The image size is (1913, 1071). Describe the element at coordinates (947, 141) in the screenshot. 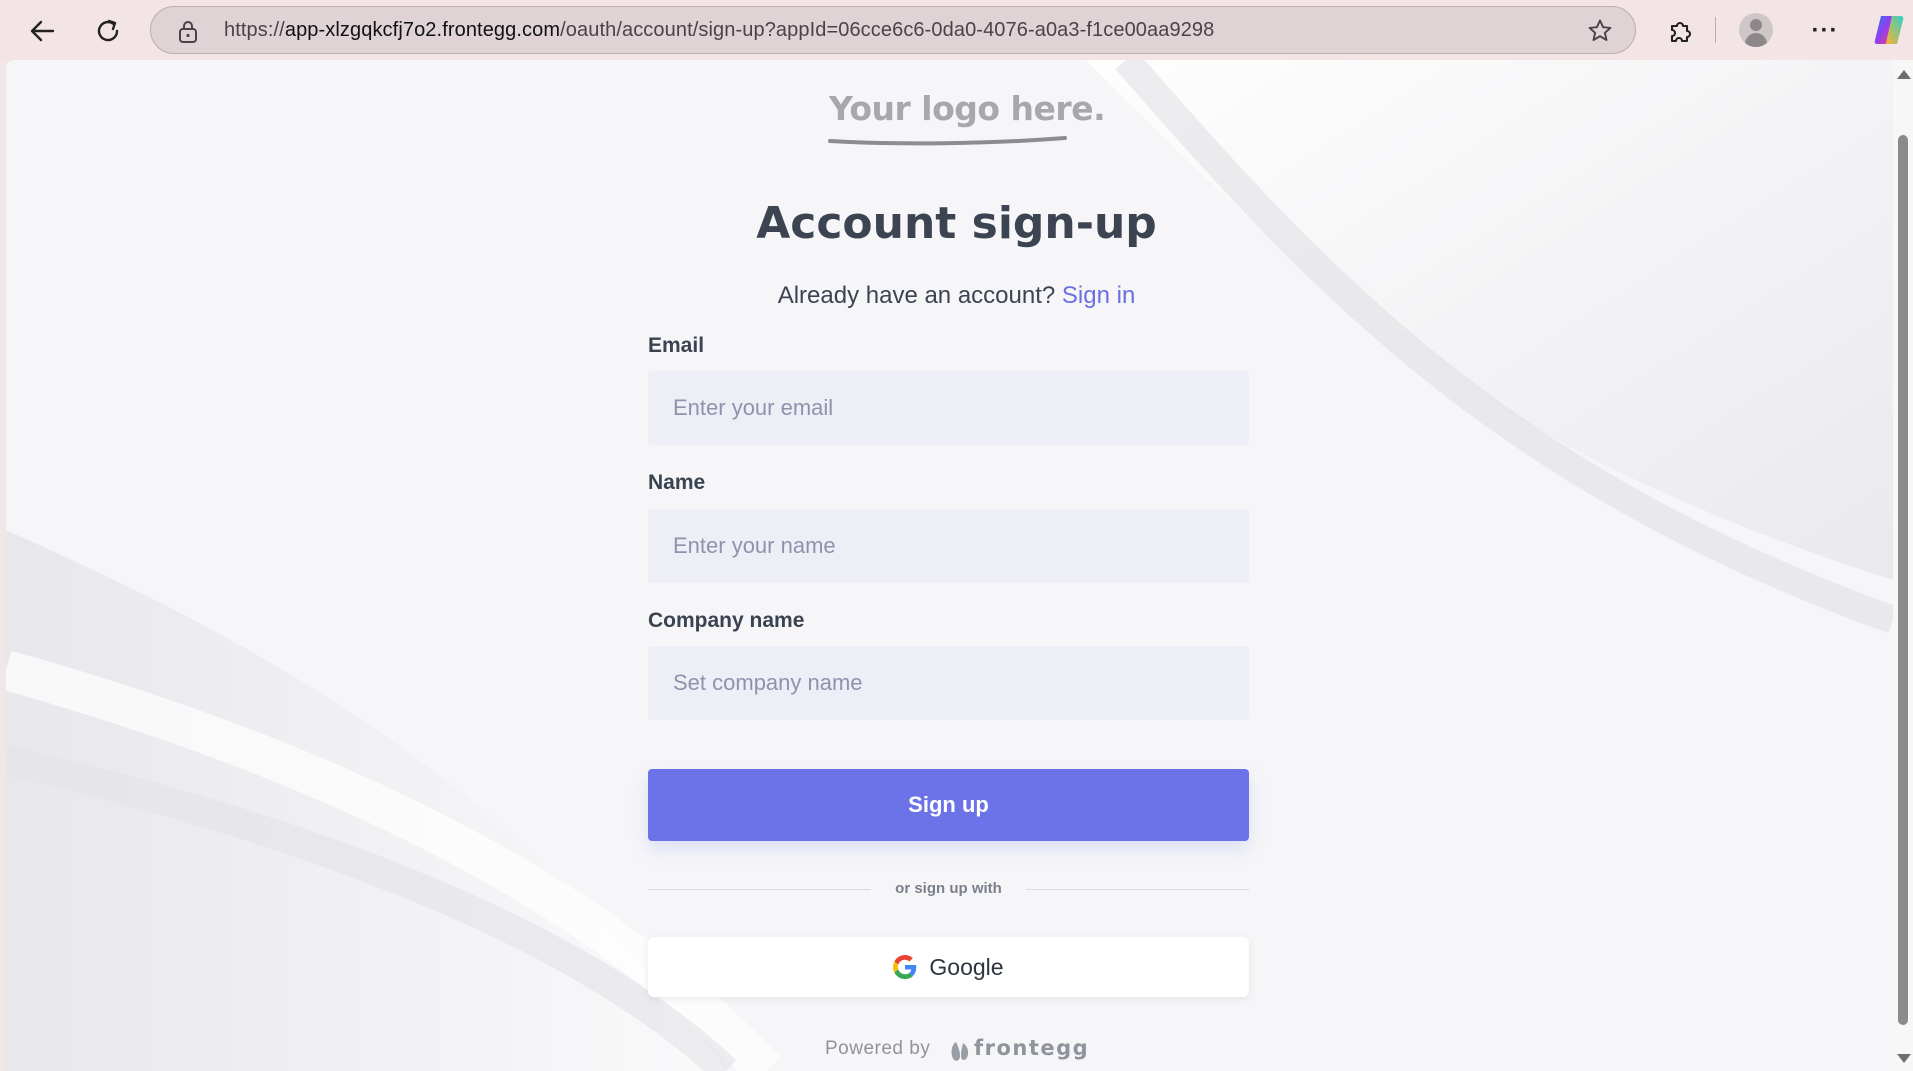

I see `logo-underline-swoosh` at that location.